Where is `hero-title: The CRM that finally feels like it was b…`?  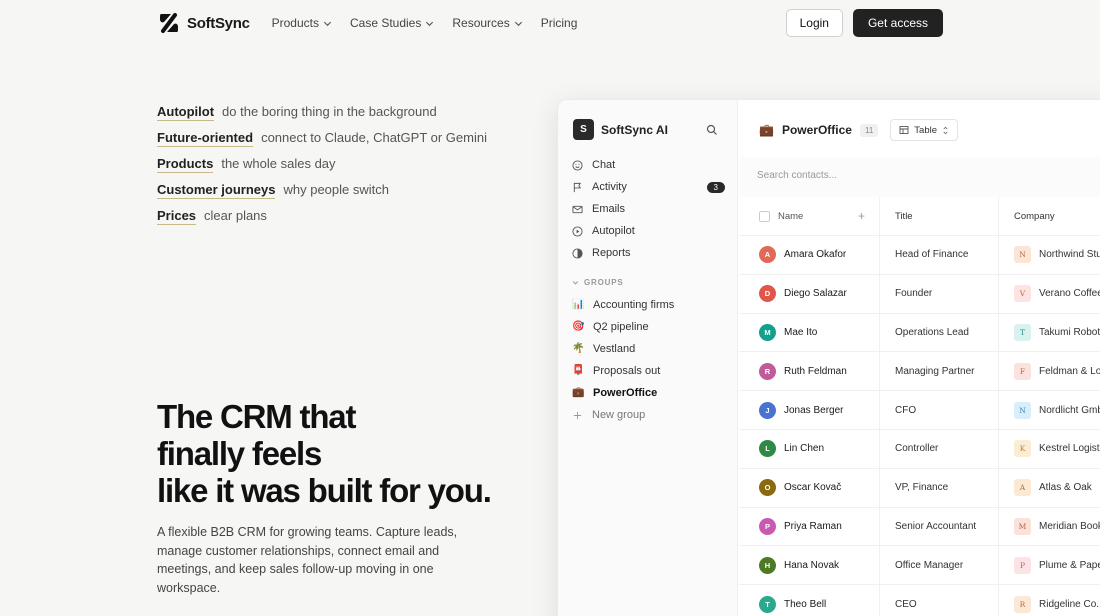
hero-title: The CRM that finally feels like it was b… is located at coordinates (337, 453).